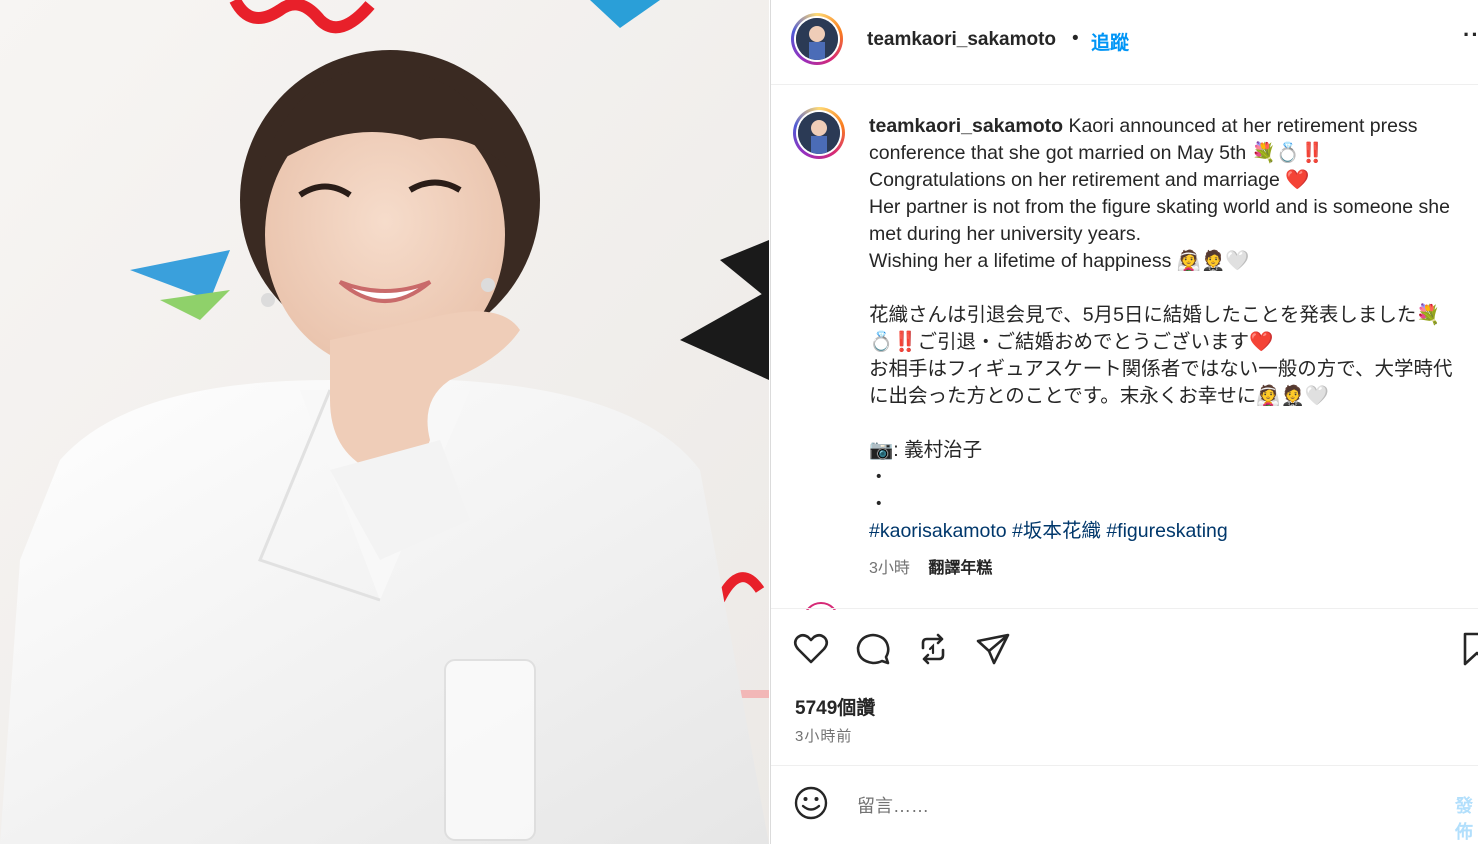 The image size is (1478, 844). What do you see at coordinates (1470, 35) in the screenshot?
I see `more-options-icon: ···` at bounding box center [1470, 35].